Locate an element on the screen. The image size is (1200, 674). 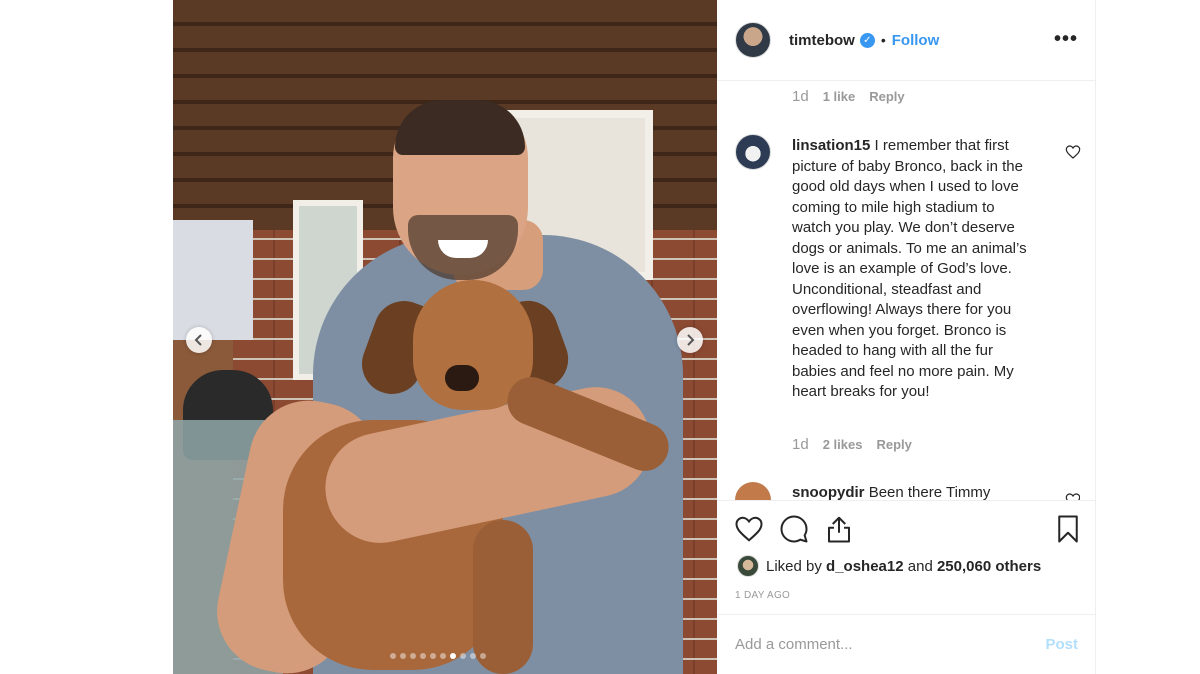
comment-item: snoopydir Been there Timmy is located at coordinates (907, 491).